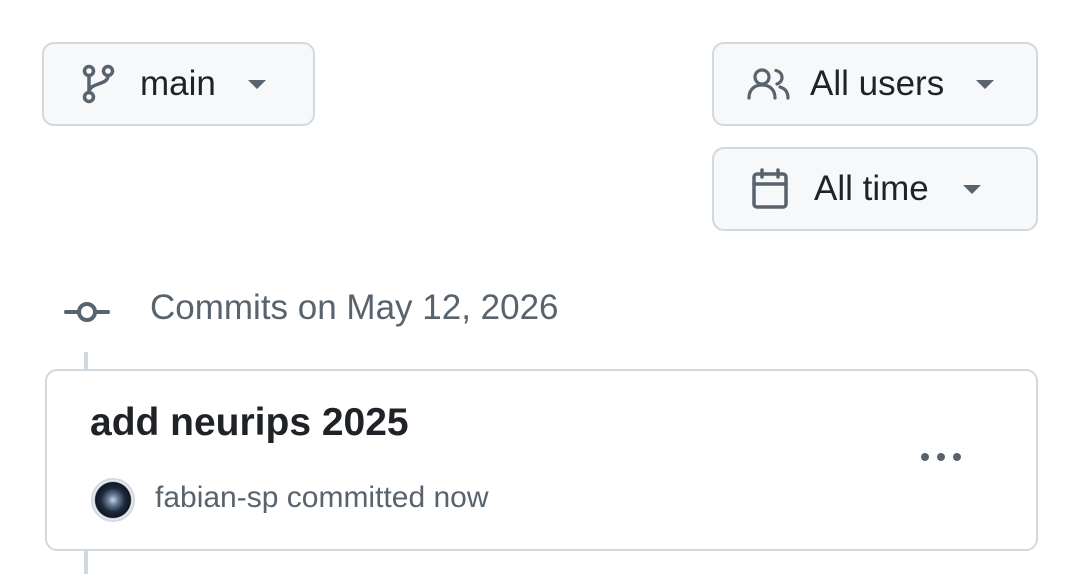 This screenshot has width=1080, height=574. I want to click on time-filter-label: All time, so click(871, 188).